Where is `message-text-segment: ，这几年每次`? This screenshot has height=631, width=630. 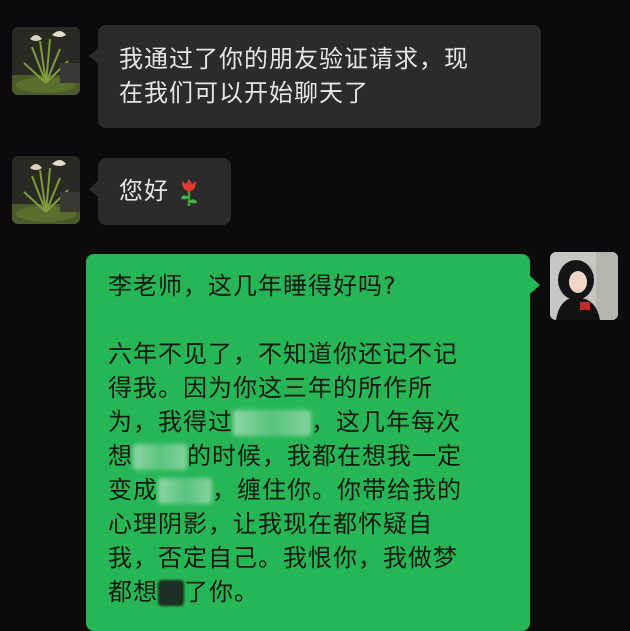 message-text-segment: ，这几年每次 is located at coordinates (386, 422).